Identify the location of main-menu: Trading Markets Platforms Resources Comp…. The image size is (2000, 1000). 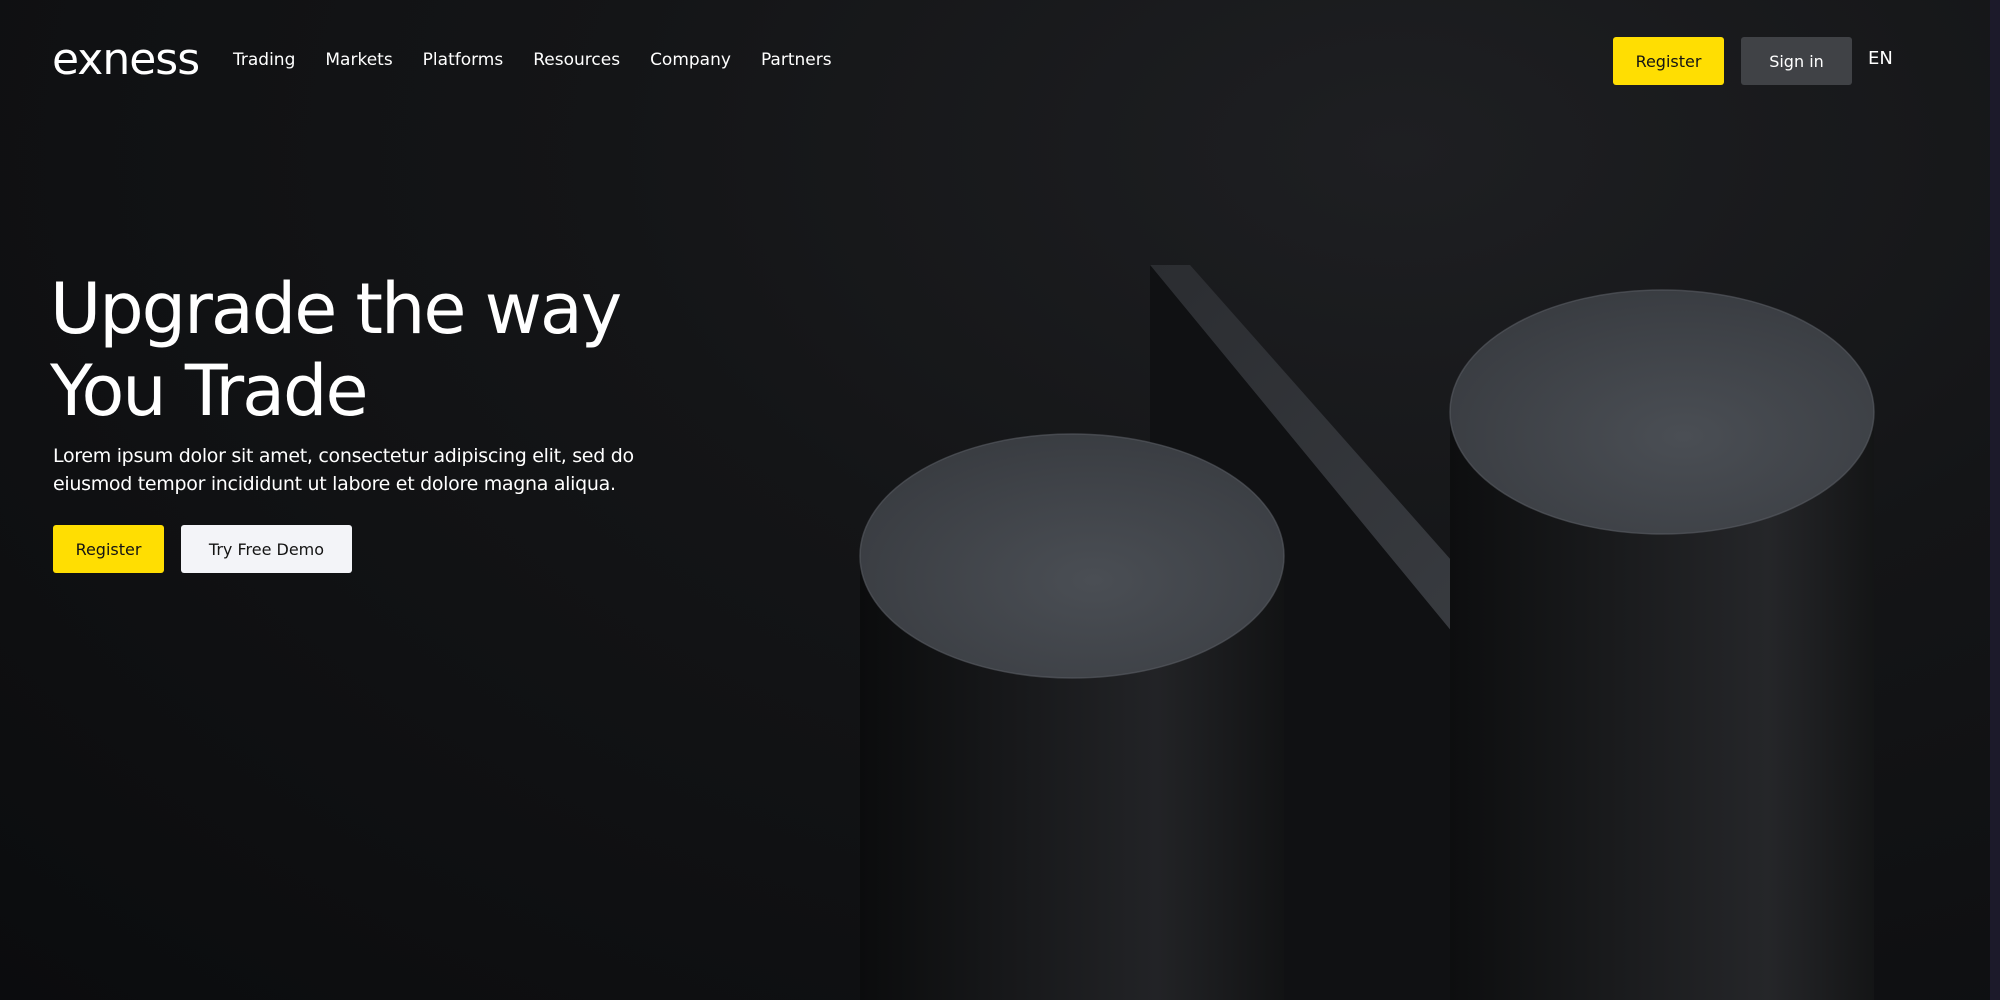
(547, 60).